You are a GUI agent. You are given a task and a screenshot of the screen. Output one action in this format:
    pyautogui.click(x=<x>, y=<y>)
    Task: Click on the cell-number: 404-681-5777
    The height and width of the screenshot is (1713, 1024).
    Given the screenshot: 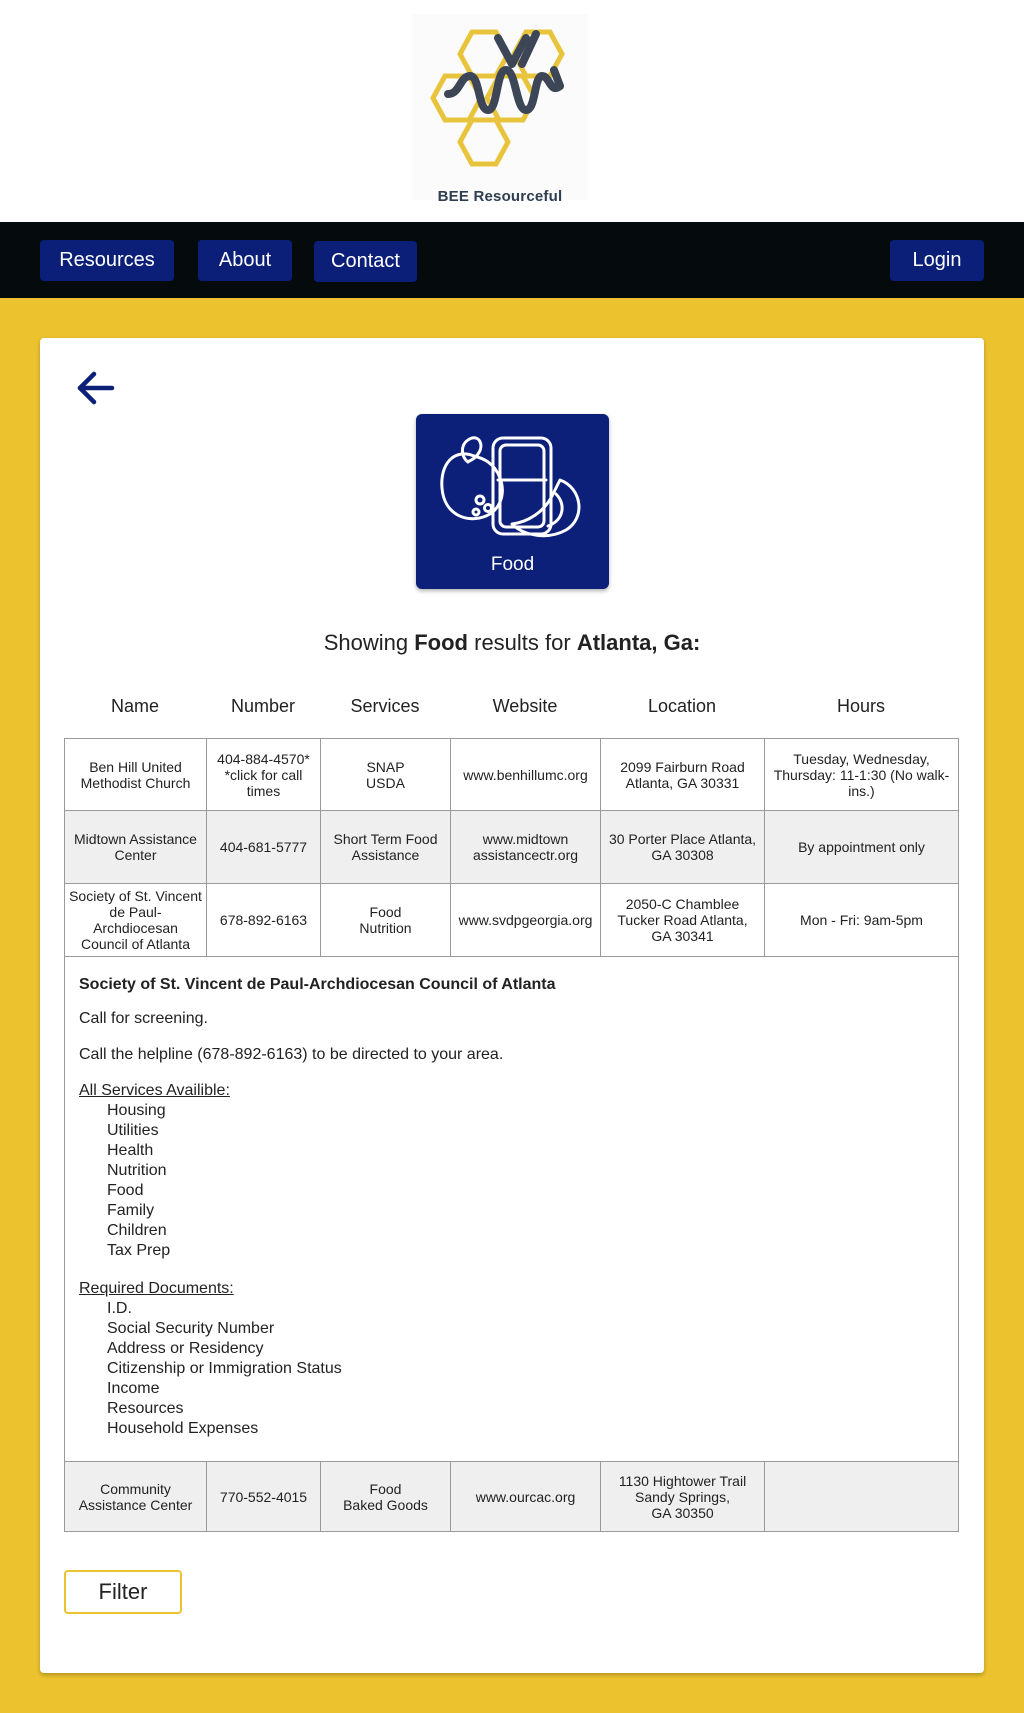 What is the action you would take?
    pyautogui.click(x=263, y=847)
    